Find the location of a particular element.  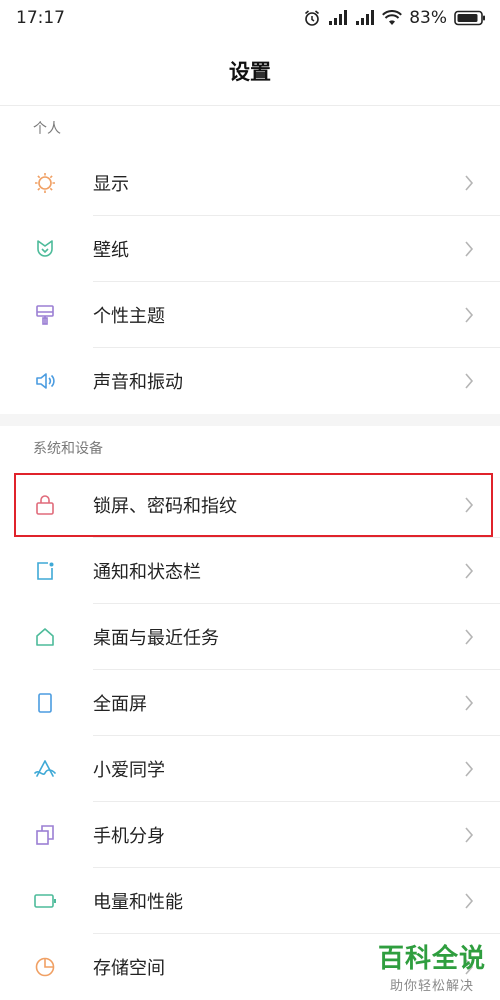

status-icons: 83% is located at coordinates (394, 18).